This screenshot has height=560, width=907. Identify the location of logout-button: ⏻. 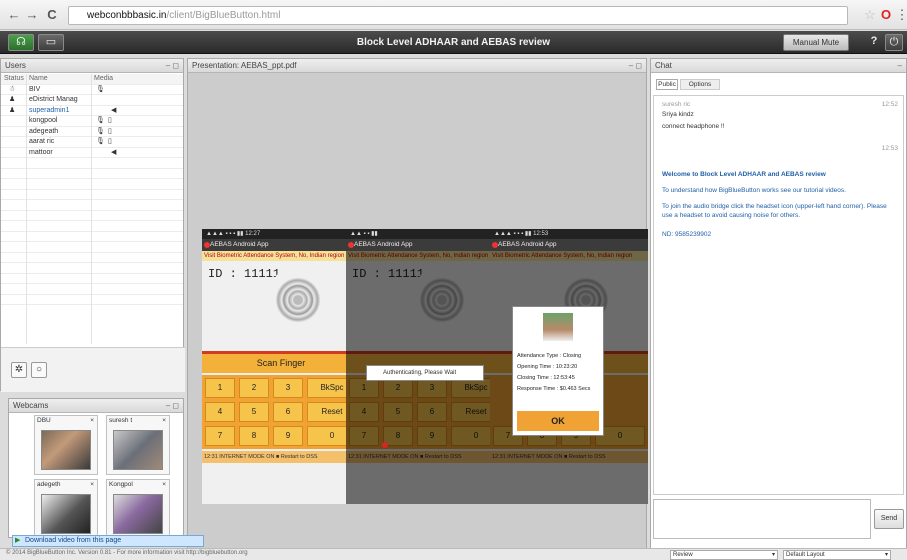
(894, 42).